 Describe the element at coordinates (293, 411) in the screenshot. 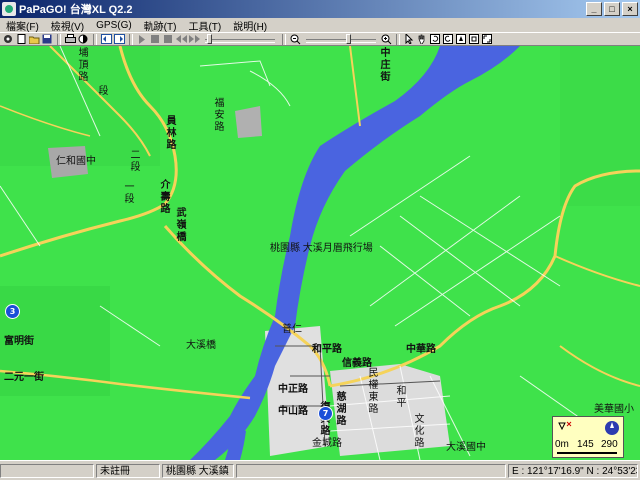

I see `map-label-street: 中山路` at that location.